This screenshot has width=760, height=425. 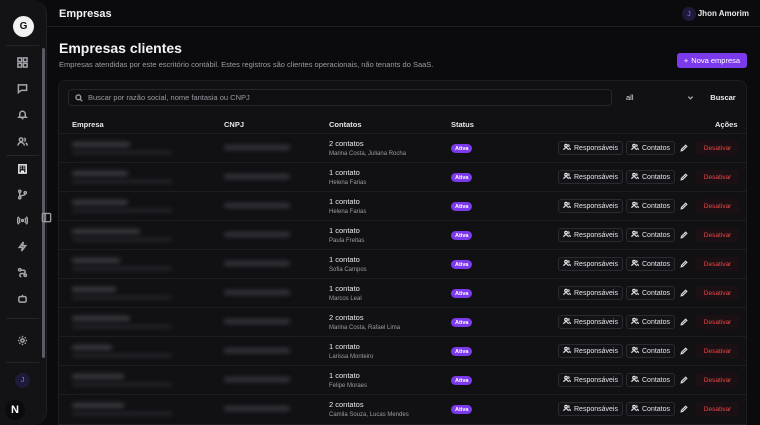 What do you see at coordinates (22, 220) in the screenshot?
I see `broadcast-icon` at bounding box center [22, 220].